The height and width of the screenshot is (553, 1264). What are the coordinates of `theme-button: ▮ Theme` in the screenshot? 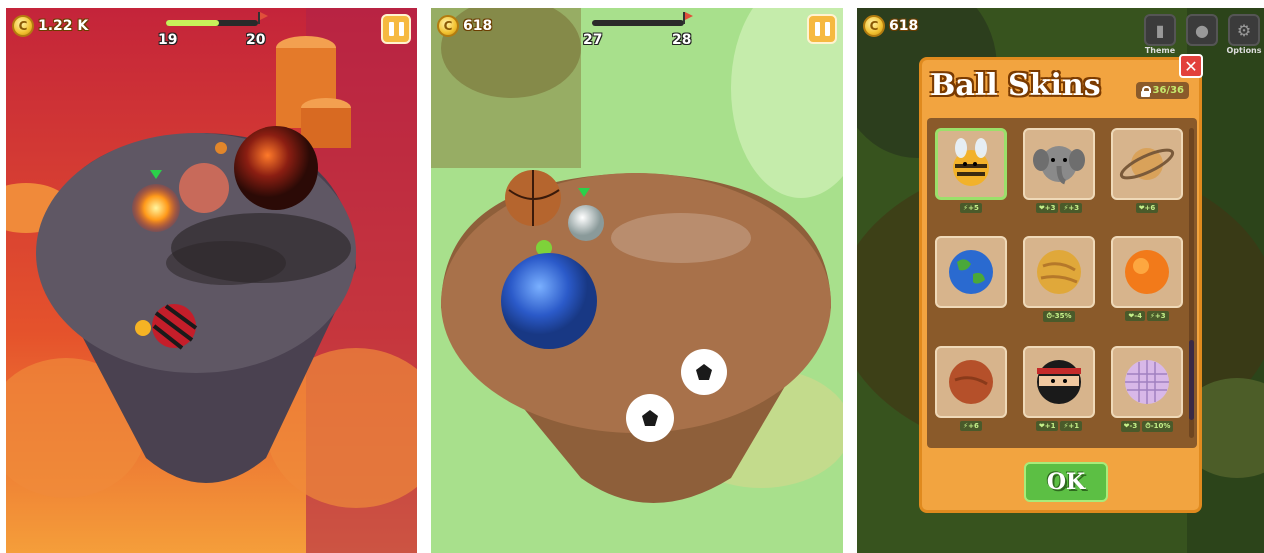 It's located at (1160, 34).